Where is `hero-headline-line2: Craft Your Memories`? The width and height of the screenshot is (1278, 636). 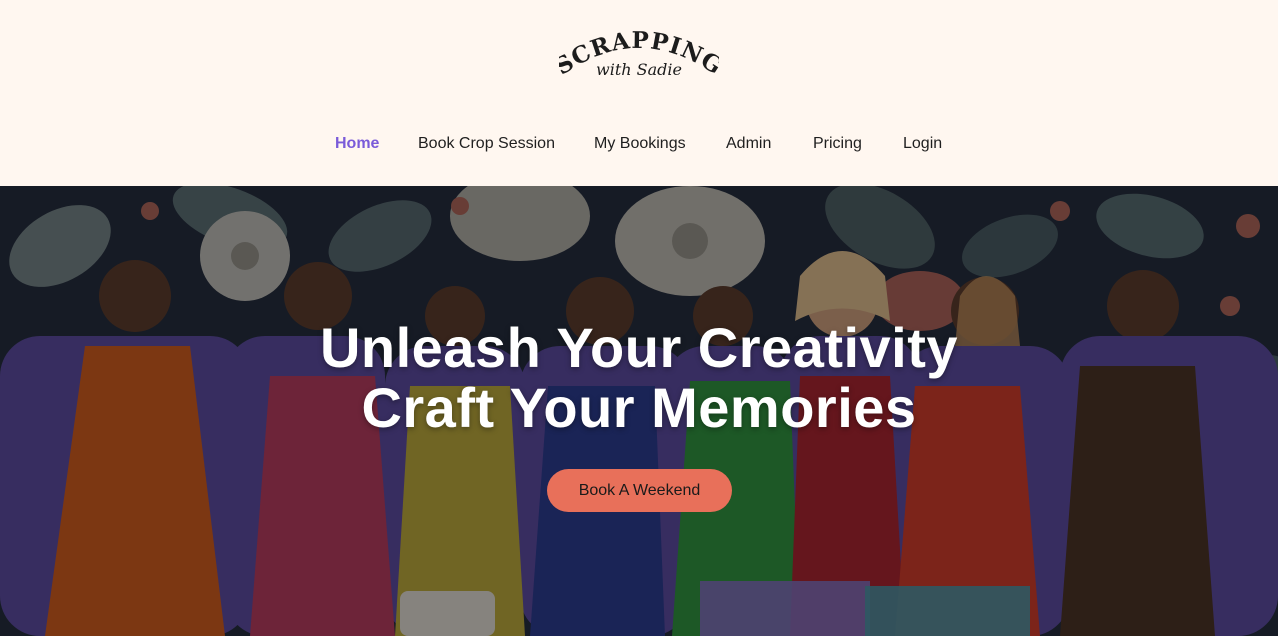
hero-headline-line2: Craft Your Memories is located at coordinates (639, 407).